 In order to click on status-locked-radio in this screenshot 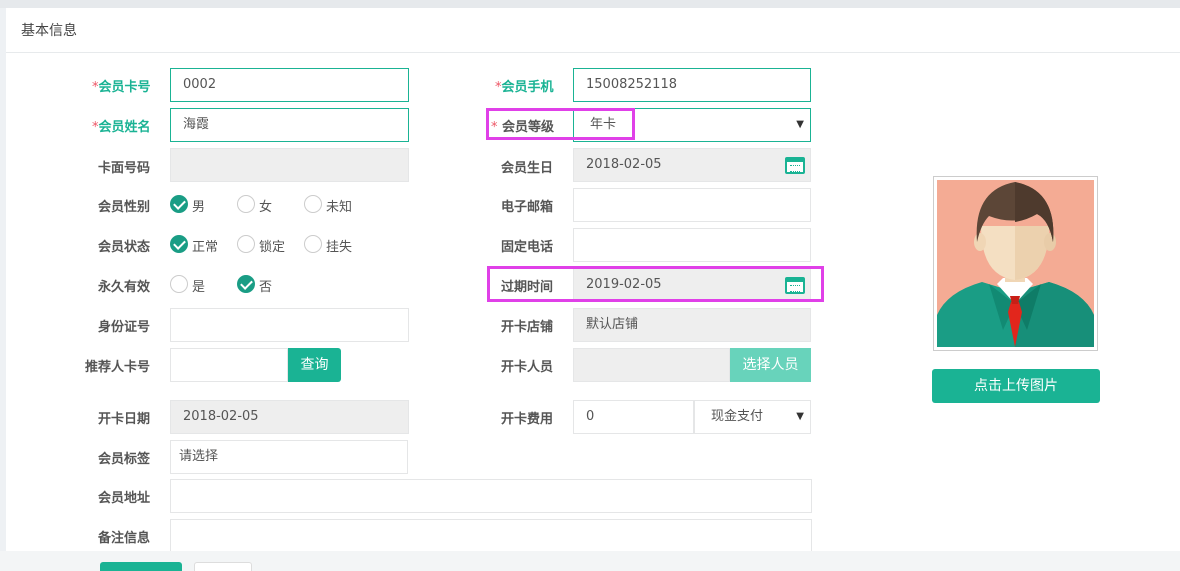, I will do `click(246, 244)`.